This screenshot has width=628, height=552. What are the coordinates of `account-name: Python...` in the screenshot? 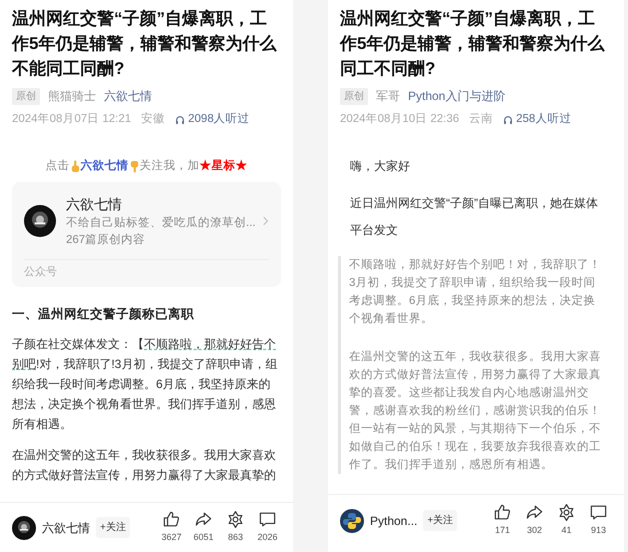 It's located at (394, 521).